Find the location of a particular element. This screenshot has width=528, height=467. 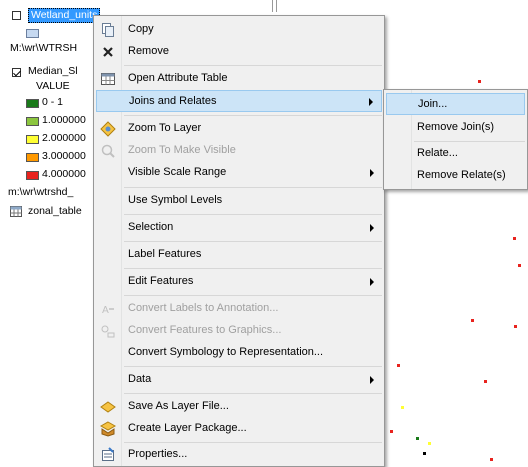

menu-item-label: Data is located at coordinates (140, 379).